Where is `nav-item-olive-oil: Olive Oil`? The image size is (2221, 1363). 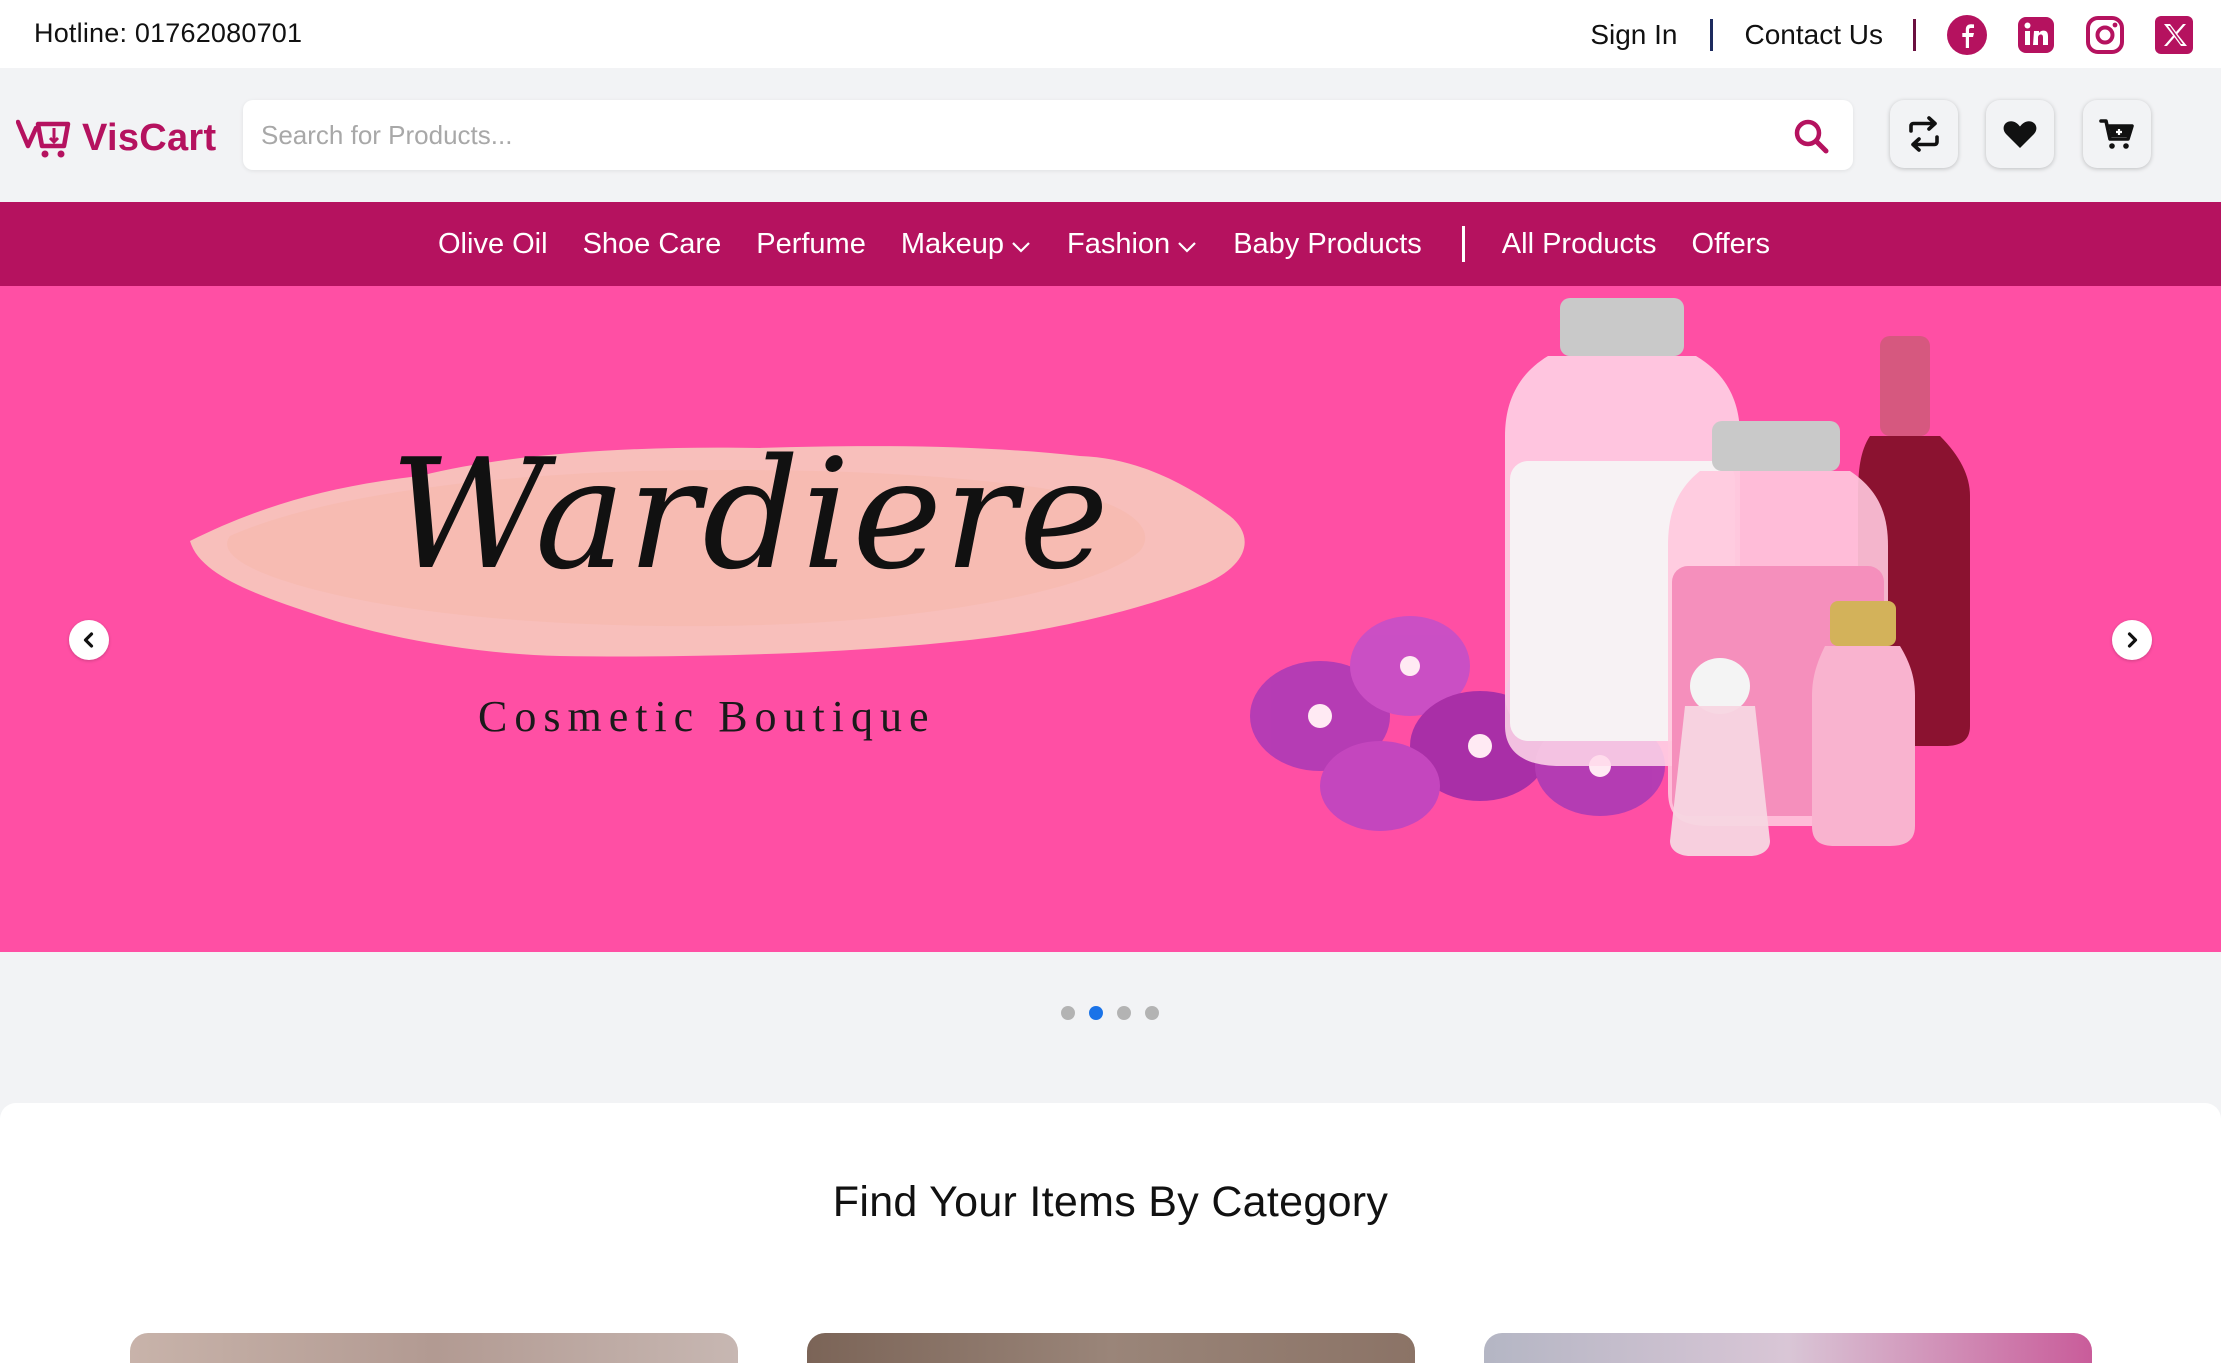
nav-item-olive-oil: Olive Oil is located at coordinates (493, 244).